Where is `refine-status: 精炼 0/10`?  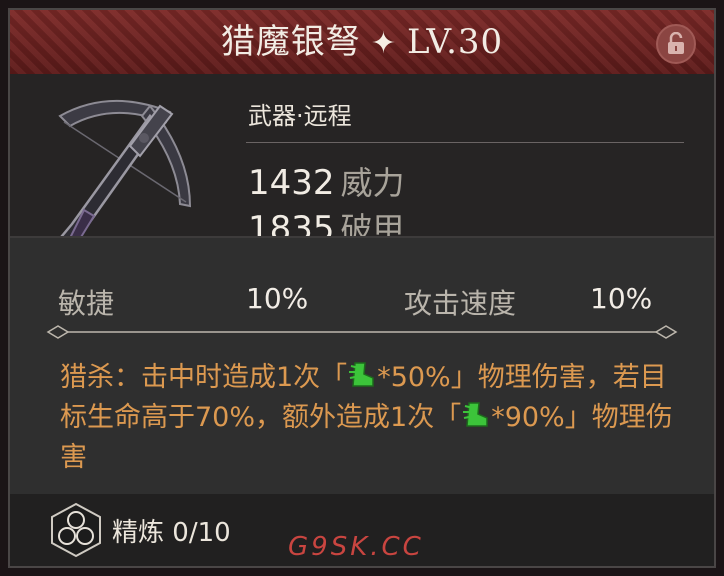
refine-status: 精炼 0/10 is located at coordinates (171, 530).